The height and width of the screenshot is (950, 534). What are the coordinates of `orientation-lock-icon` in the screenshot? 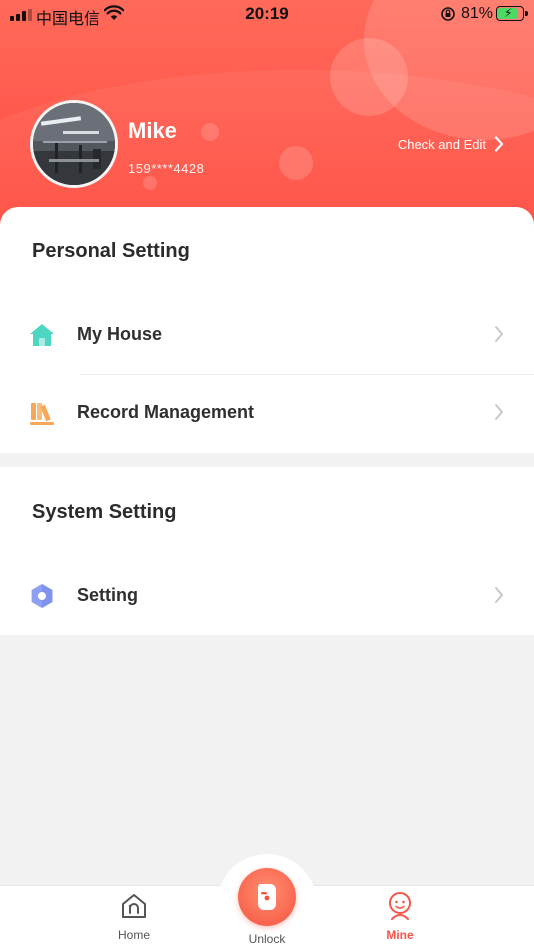 It's located at (448, 16).